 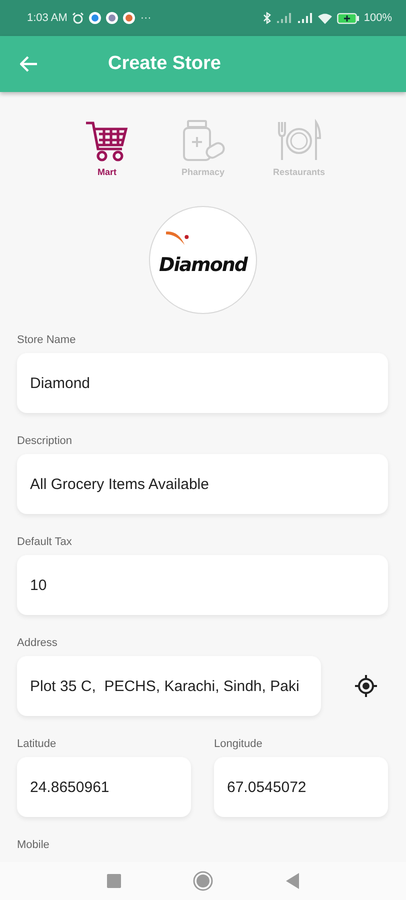 I want to click on back-arrow-icon, so click(x=29, y=64).